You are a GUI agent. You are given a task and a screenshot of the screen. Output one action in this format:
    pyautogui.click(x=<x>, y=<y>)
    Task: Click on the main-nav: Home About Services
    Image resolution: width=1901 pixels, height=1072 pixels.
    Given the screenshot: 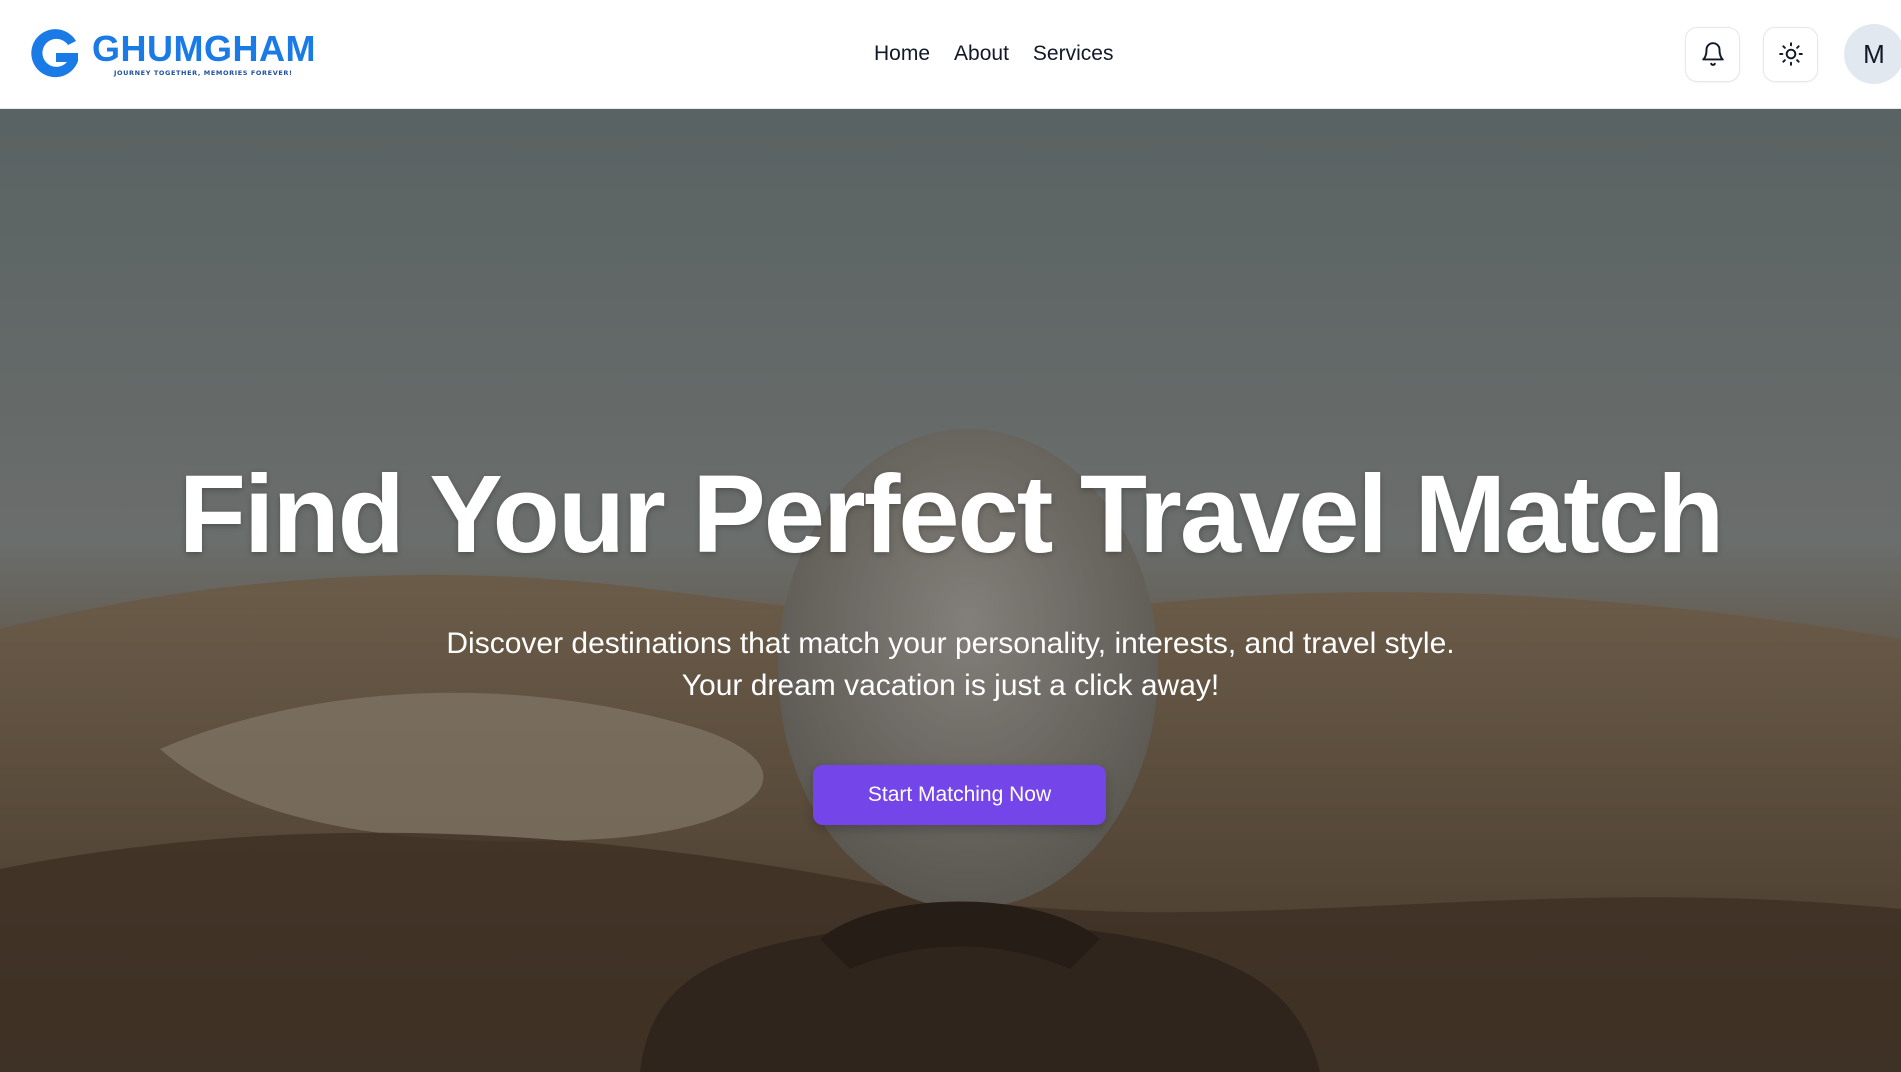 What is the action you would take?
    pyautogui.click(x=993, y=54)
    